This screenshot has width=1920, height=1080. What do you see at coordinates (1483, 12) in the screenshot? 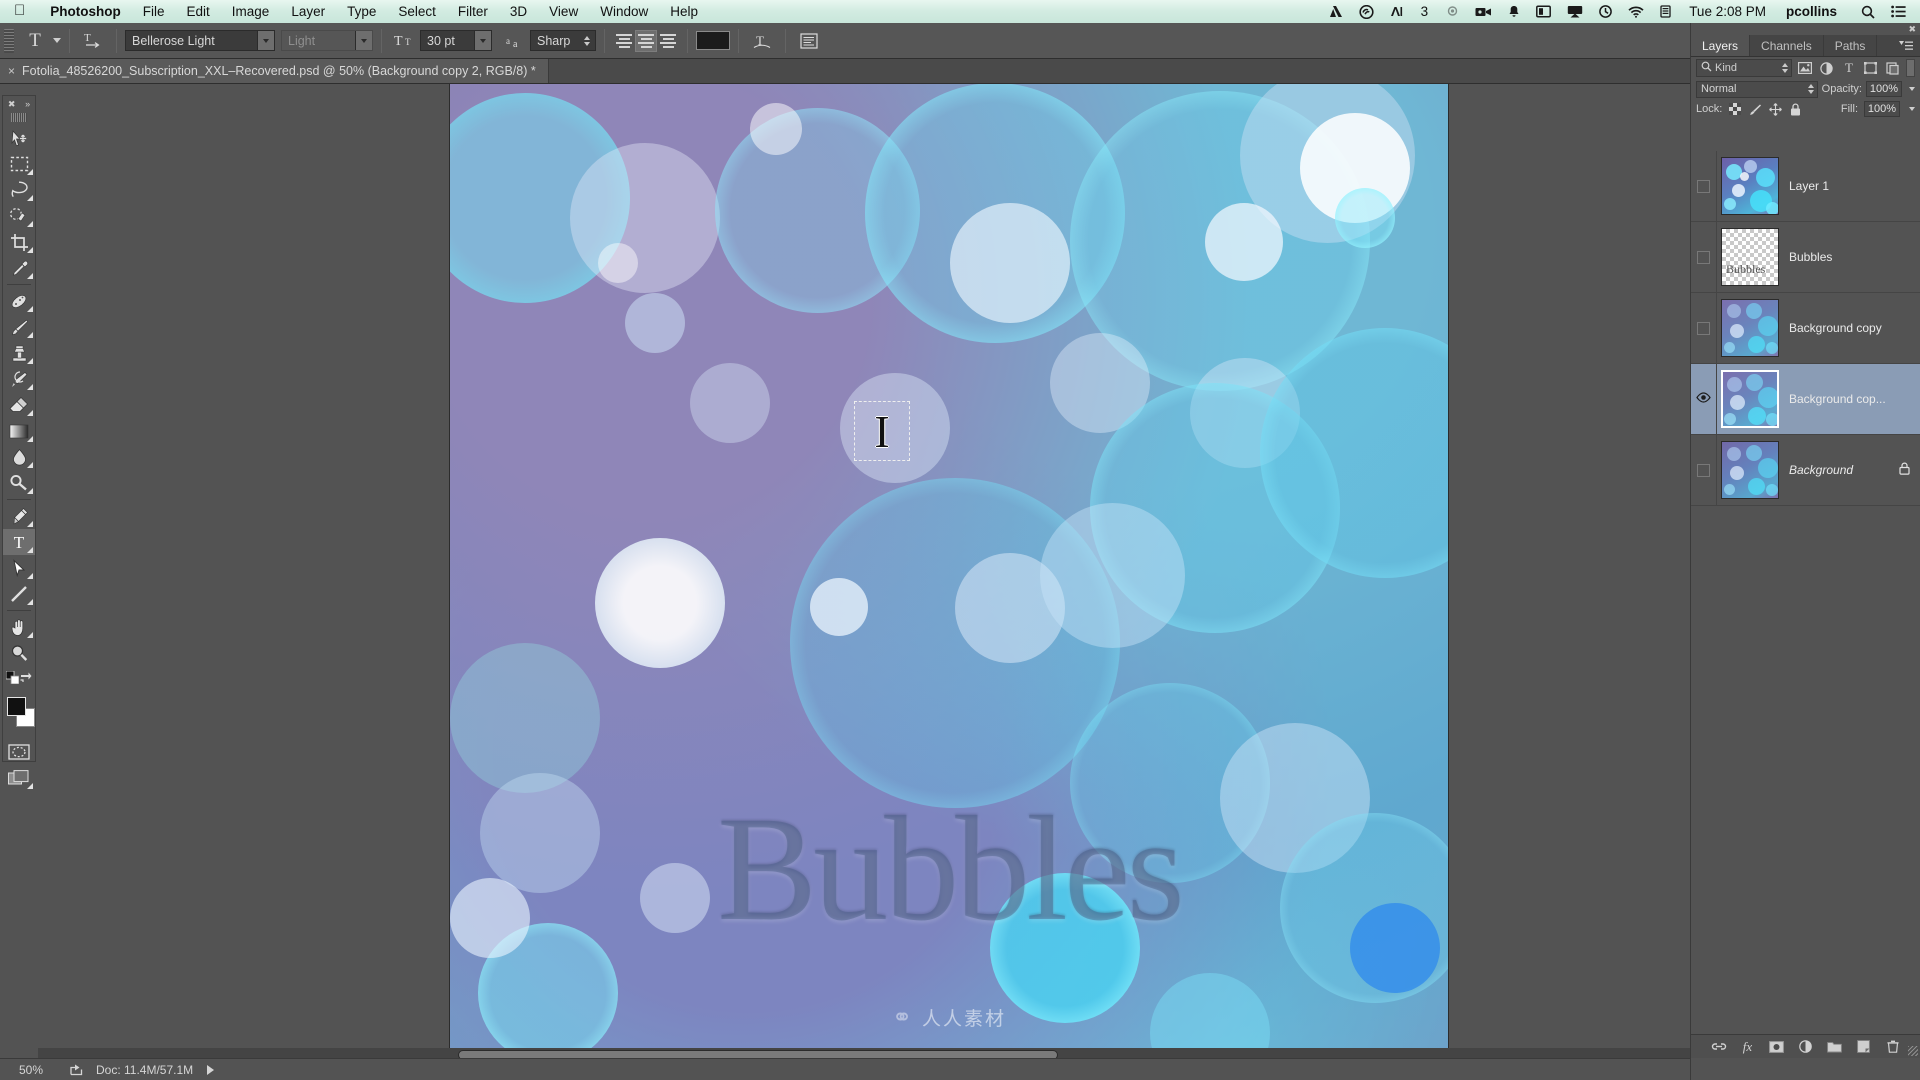
I see `screen-recording-icon` at bounding box center [1483, 12].